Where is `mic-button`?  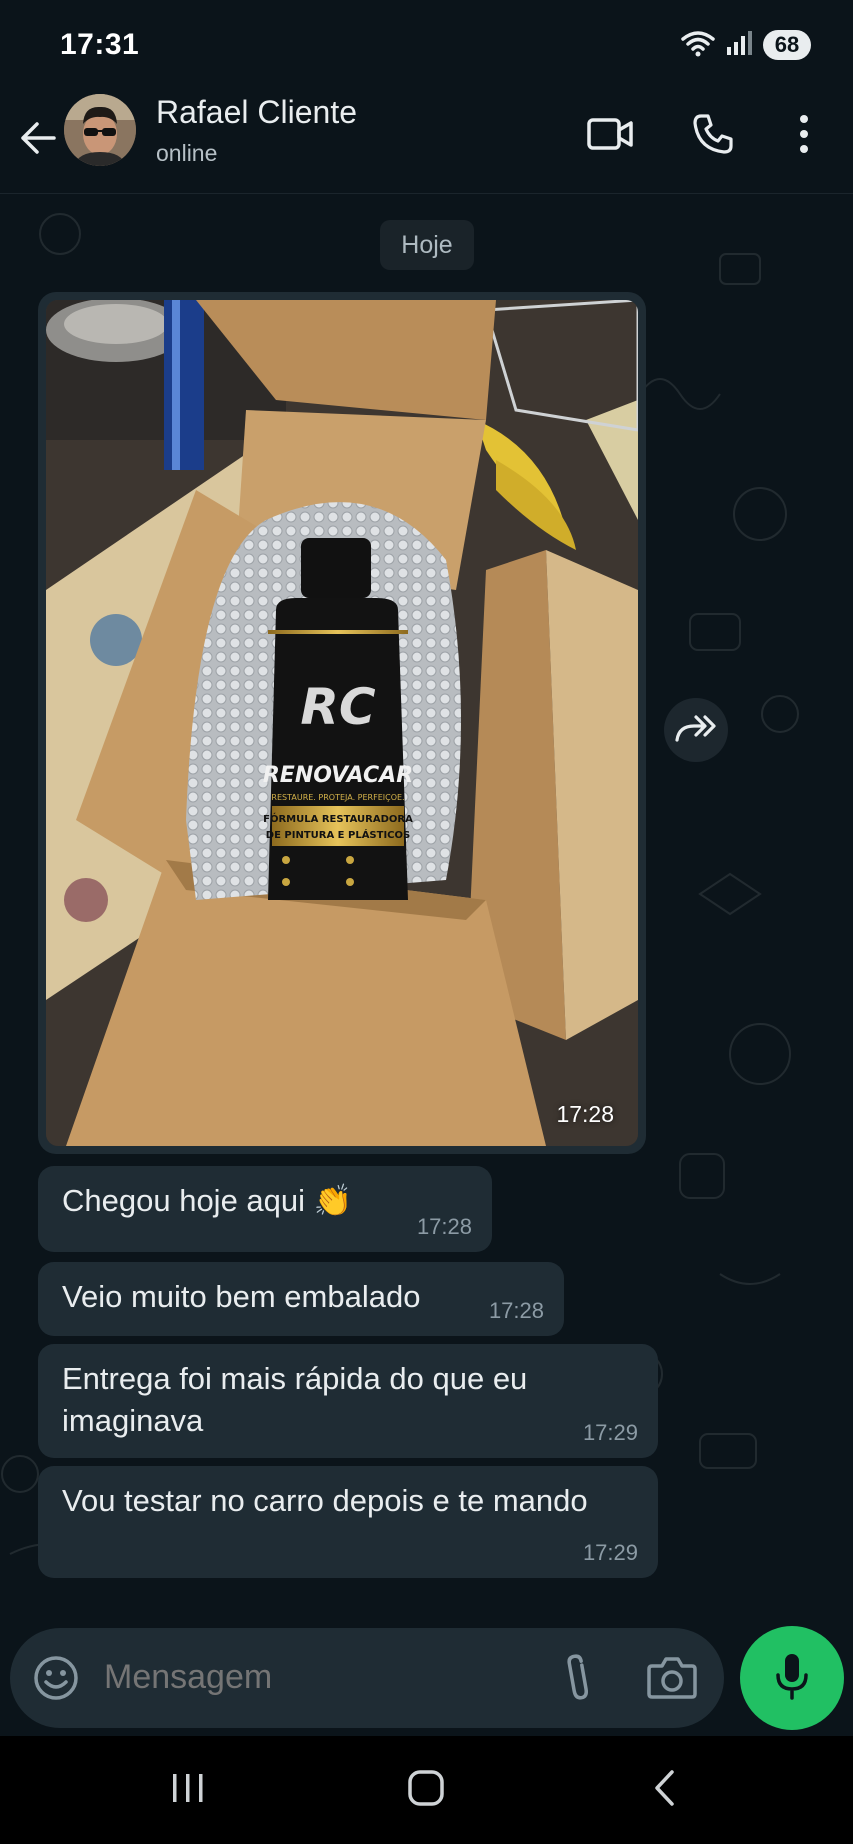
mic-button is located at coordinates (792, 1678).